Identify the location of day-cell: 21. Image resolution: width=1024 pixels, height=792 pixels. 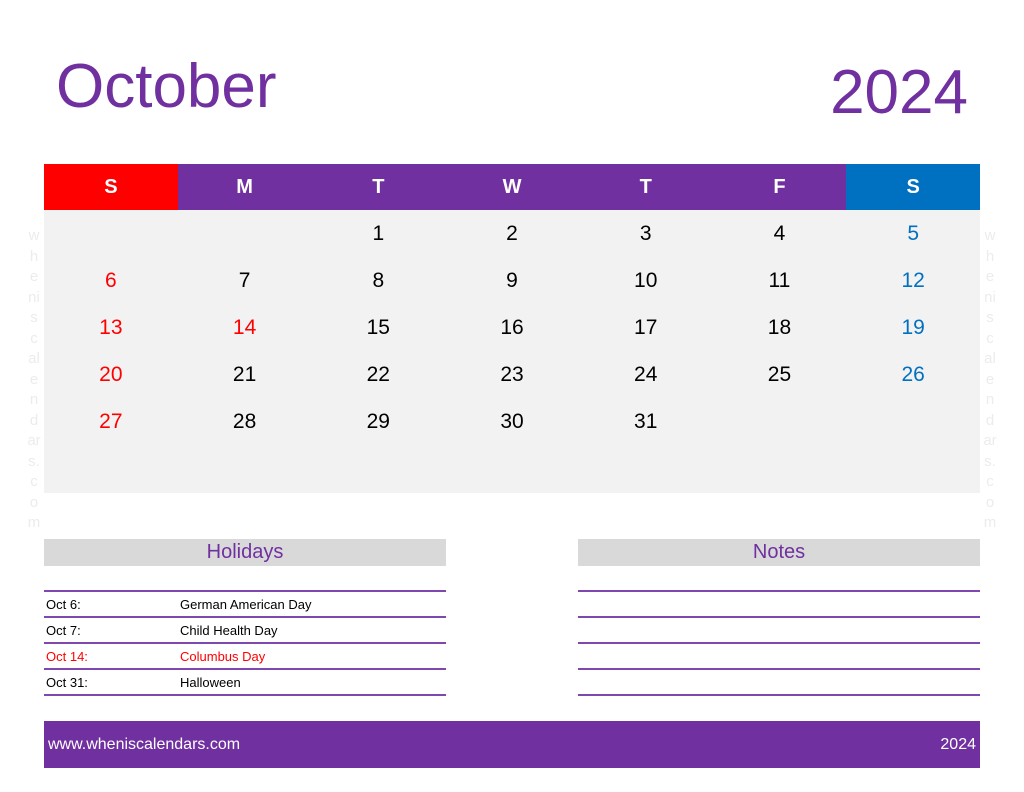
(245, 374).